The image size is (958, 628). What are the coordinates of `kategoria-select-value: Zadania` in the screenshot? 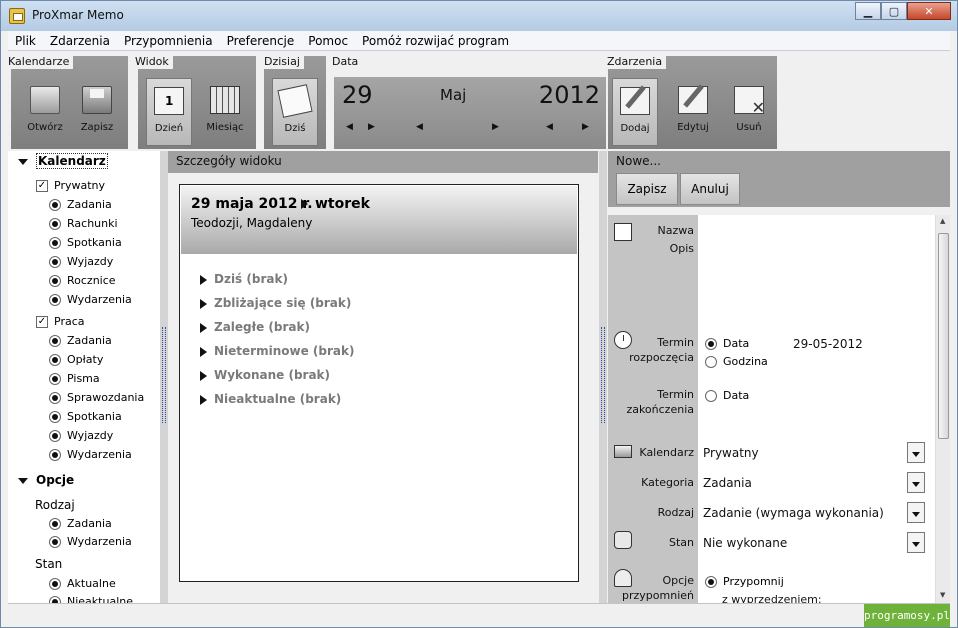 It's located at (727, 483).